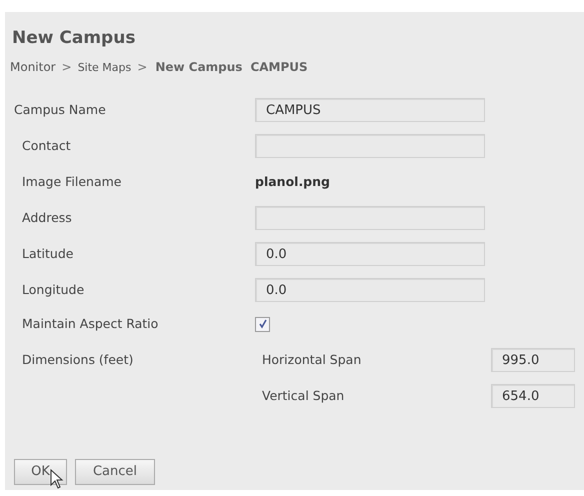 The image size is (584, 496). What do you see at coordinates (60, 109) in the screenshot?
I see `field-label: Campus Name` at bounding box center [60, 109].